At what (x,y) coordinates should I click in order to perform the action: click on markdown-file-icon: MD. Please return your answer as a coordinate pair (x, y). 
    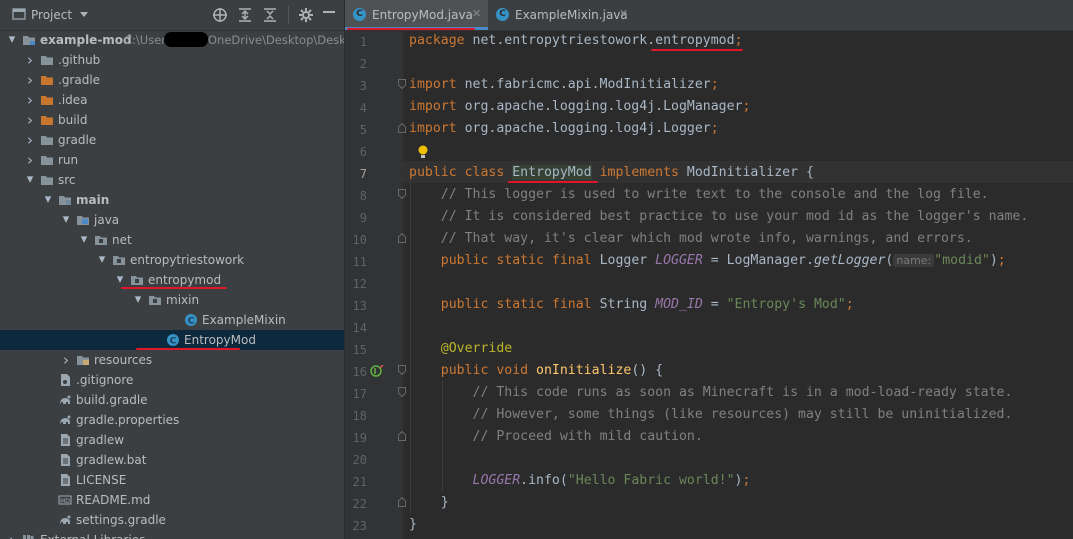
    Looking at the image, I should click on (65, 500).